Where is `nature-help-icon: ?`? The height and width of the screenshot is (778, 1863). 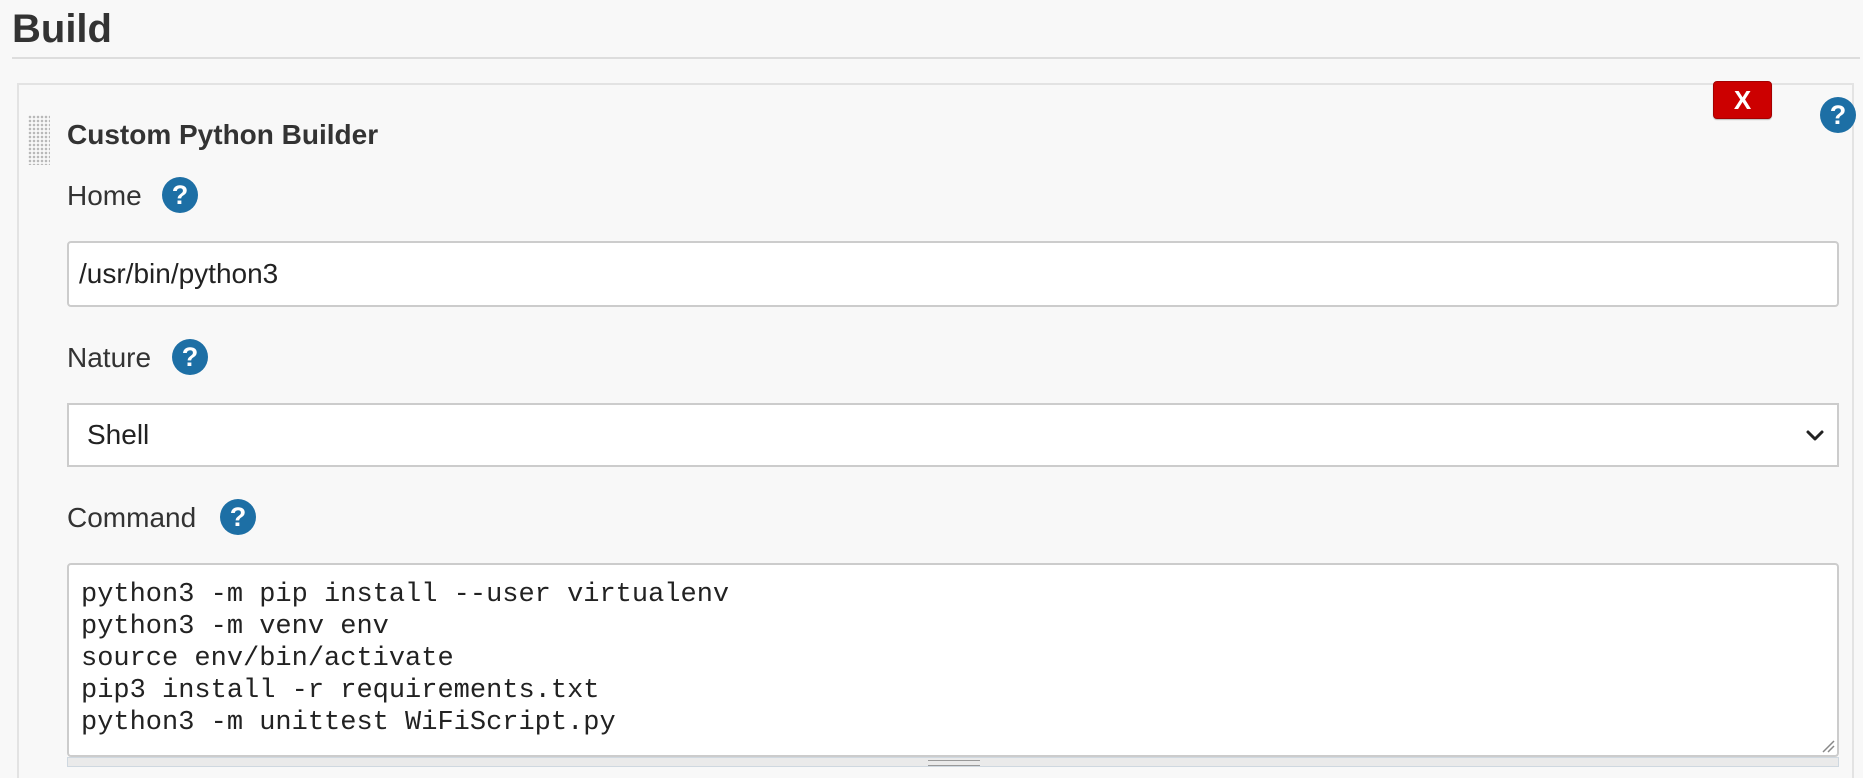
nature-help-icon: ? is located at coordinates (190, 357).